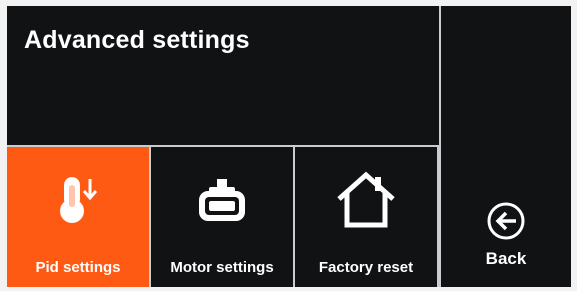 The image size is (577, 291). I want to click on home-icon, so click(366, 200).